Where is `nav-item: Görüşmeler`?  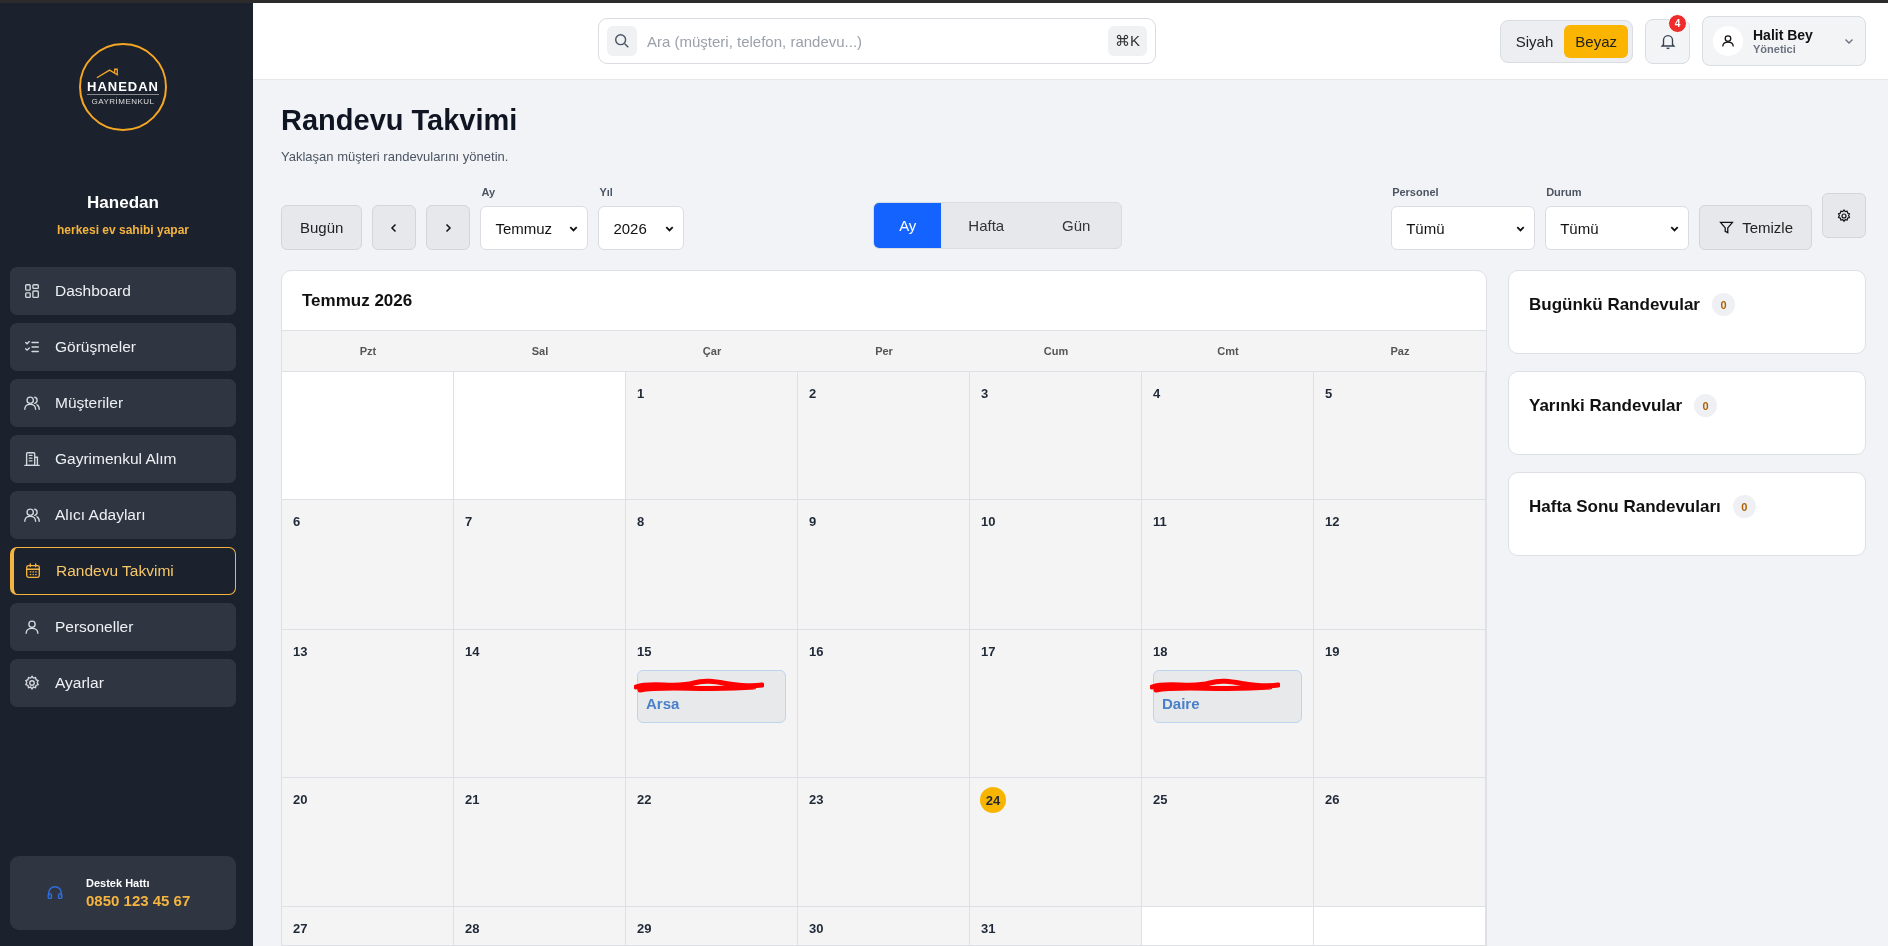
nav-item: Görüşmeler is located at coordinates (123, 347).